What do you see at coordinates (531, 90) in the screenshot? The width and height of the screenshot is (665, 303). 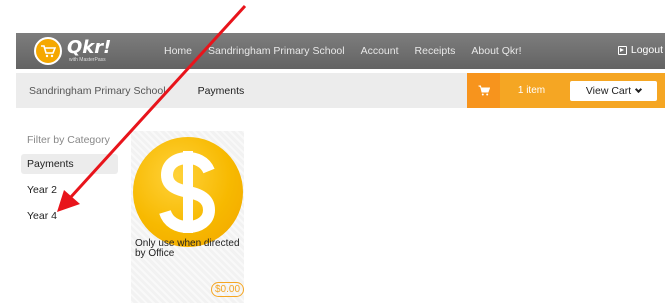 I see `cart-count: 1 item` at bounding box center [531, 90].